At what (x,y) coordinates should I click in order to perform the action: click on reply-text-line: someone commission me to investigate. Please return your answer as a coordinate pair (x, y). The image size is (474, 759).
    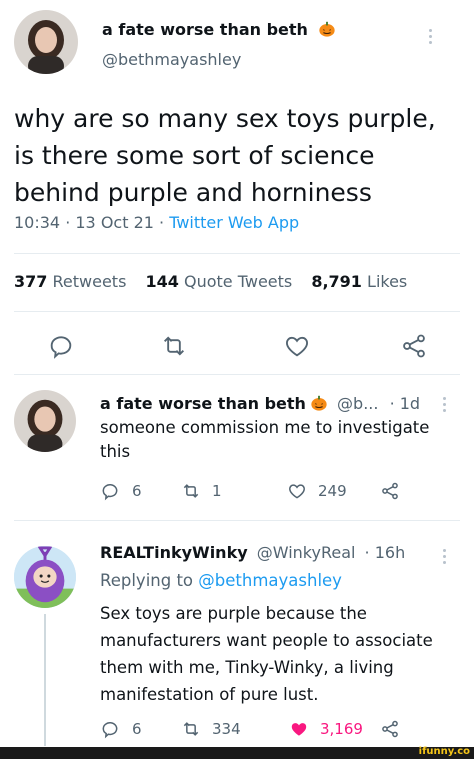
    Looking at the image, I should click on (265, 427).